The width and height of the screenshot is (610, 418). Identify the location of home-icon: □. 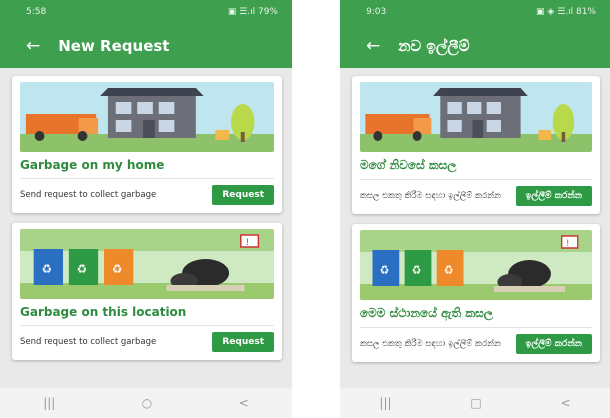
(475, 403).